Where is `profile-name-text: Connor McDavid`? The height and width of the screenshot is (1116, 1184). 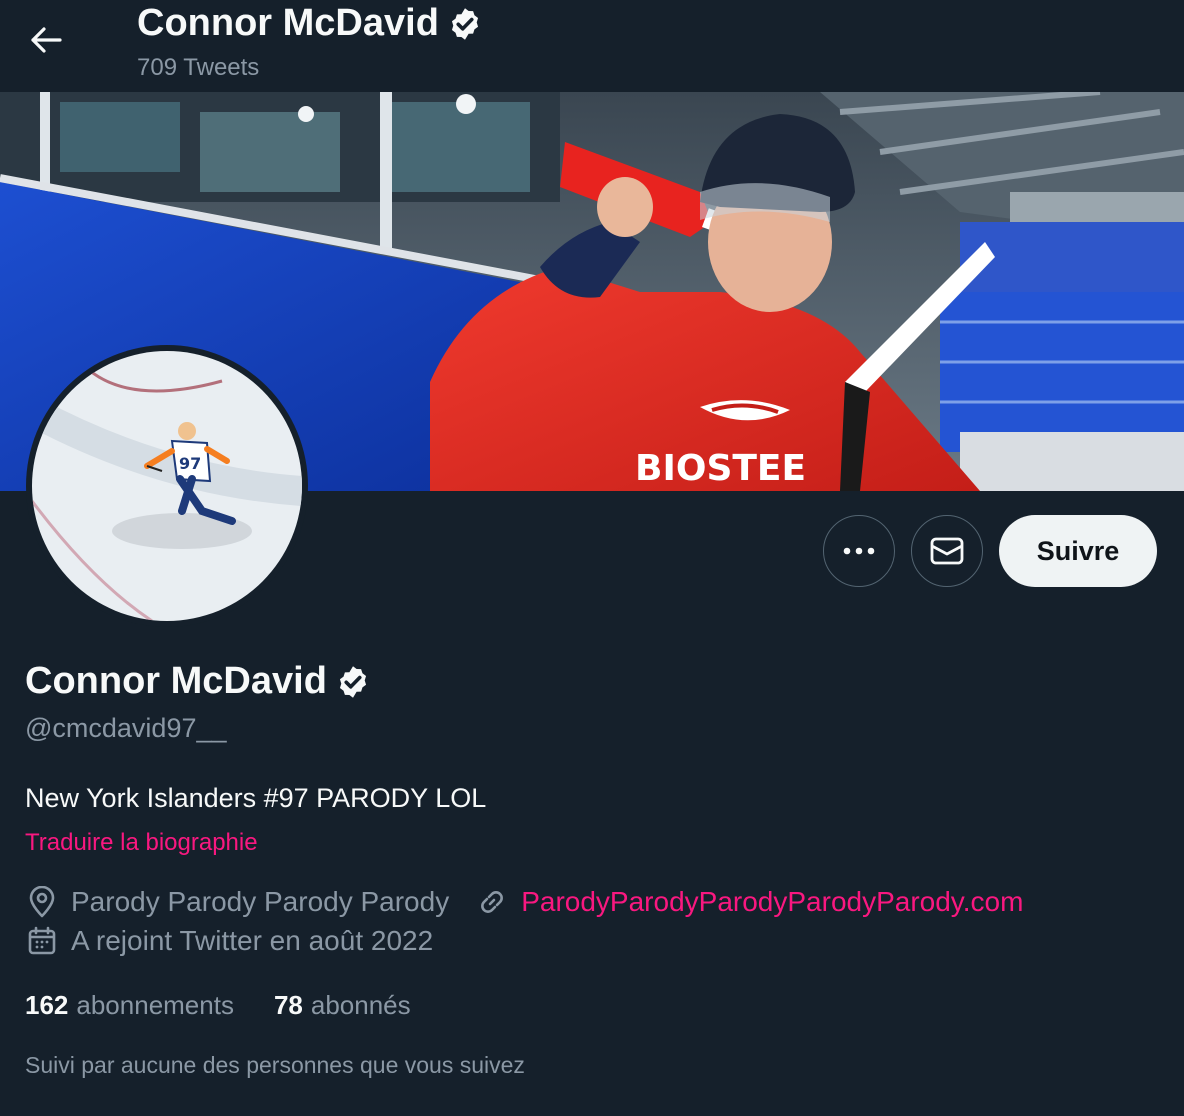 profile-name-text: Connor McDavid is located at coordinates (176, 681).